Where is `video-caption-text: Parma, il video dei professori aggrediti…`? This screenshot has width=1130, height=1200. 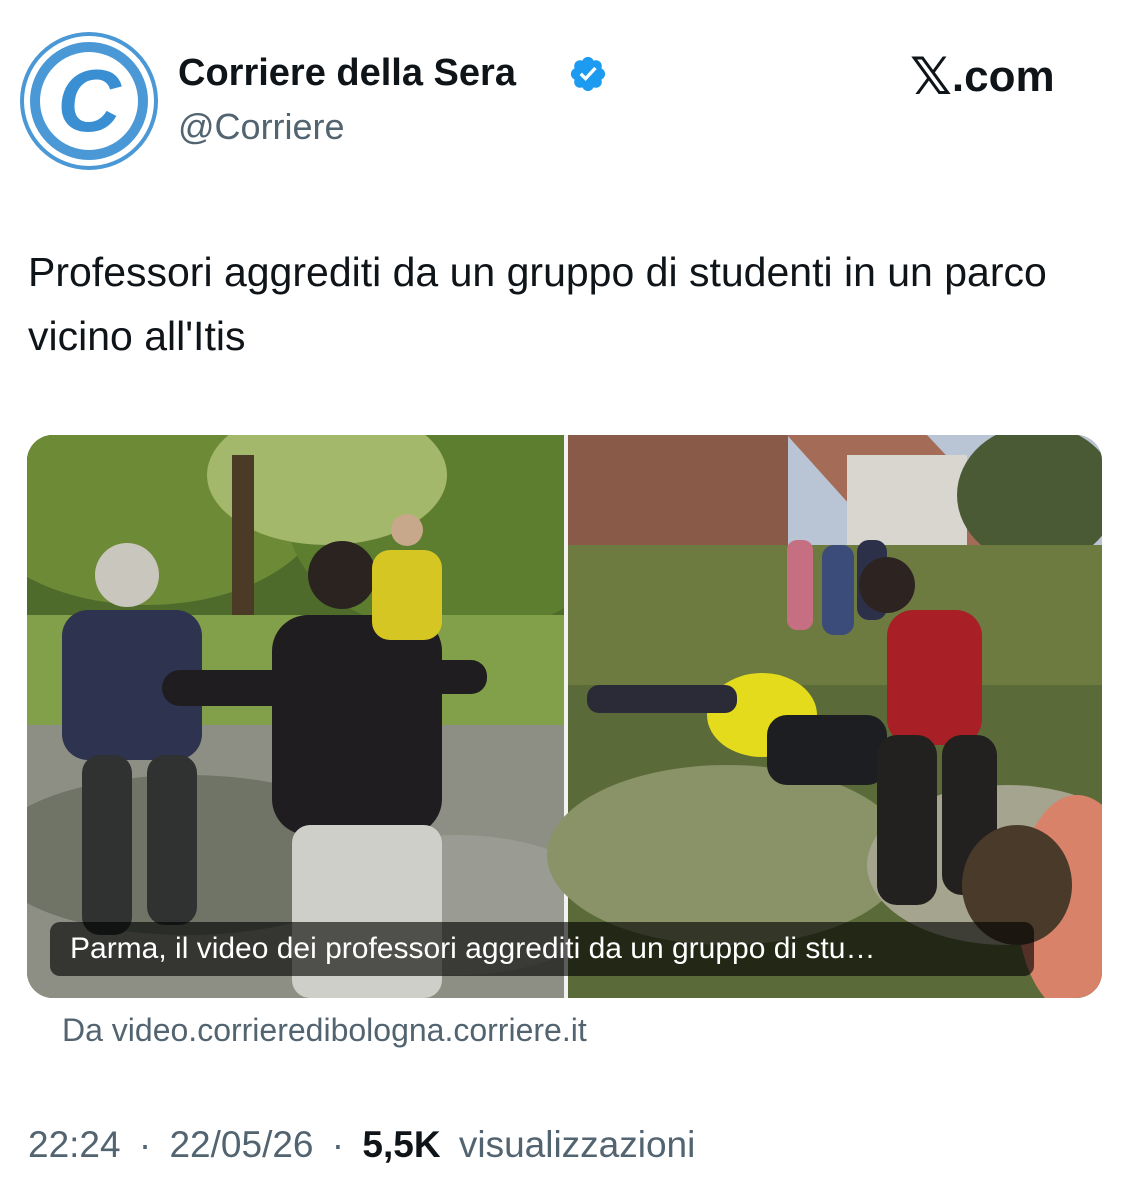
video-caption-text: Parma, il video dei professori aggrediti… is located at coordinates (473, 948).